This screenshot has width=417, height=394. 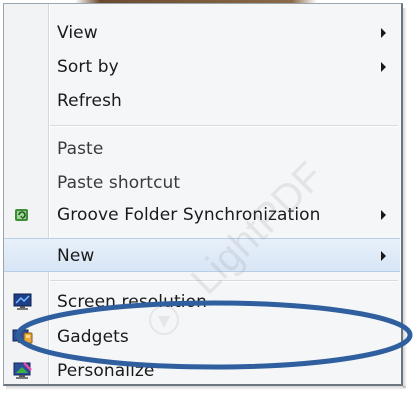 I want to click on menu-item-label: Paste shortcut, so click(x=119, y=183).